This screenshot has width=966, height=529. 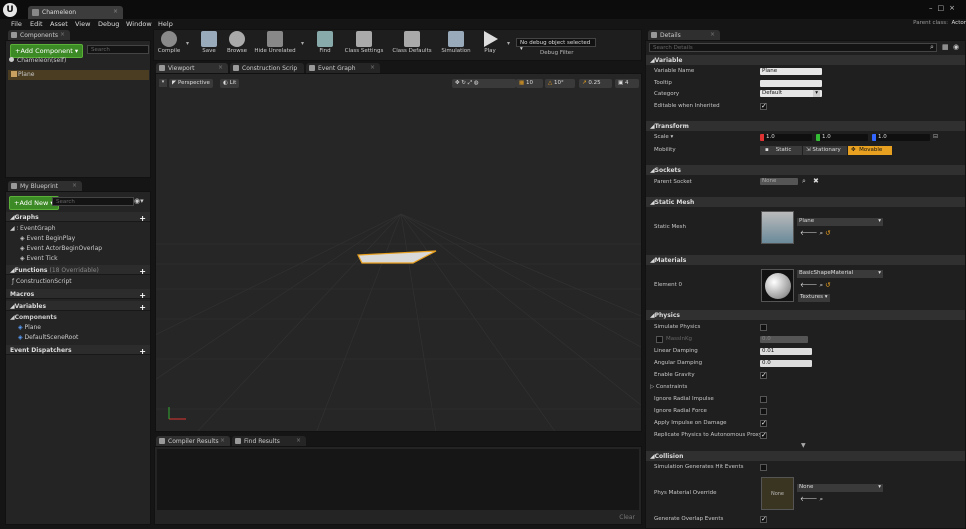 I want to click on menu-asset: Asset, so click(x=59, y=24).